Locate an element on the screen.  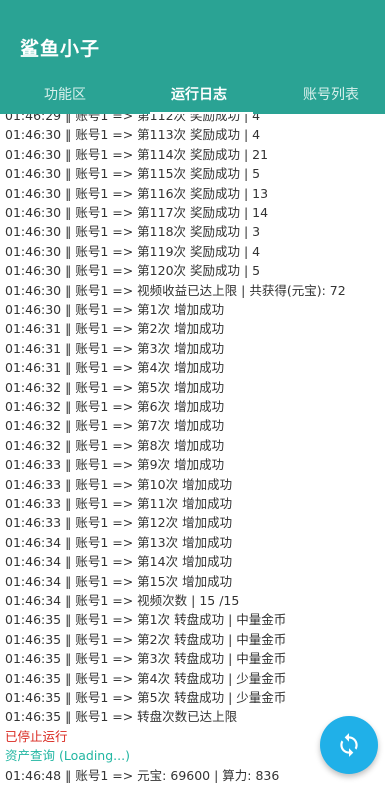
tab-account-list: 账号列表 is located at coordinates (331, 95).